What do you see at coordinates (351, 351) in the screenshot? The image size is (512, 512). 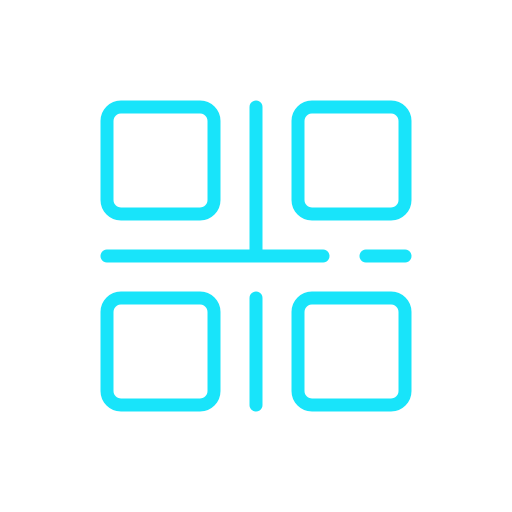 I see `bottom-right-square` at bounding box center [351, 351].